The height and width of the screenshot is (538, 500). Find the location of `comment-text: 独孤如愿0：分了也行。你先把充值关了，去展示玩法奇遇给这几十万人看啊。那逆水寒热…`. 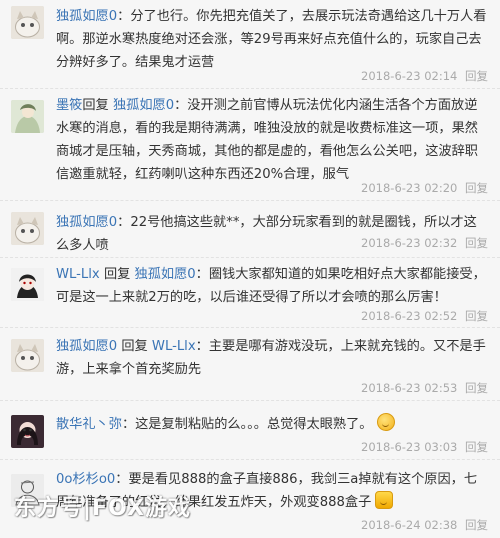

comment-text: 独孤如愿0：分了也行。你先把充值关了，去展示玩法奇遇给这几十万人看啊。那逆水寒热… is located at coordinates (272, 39).